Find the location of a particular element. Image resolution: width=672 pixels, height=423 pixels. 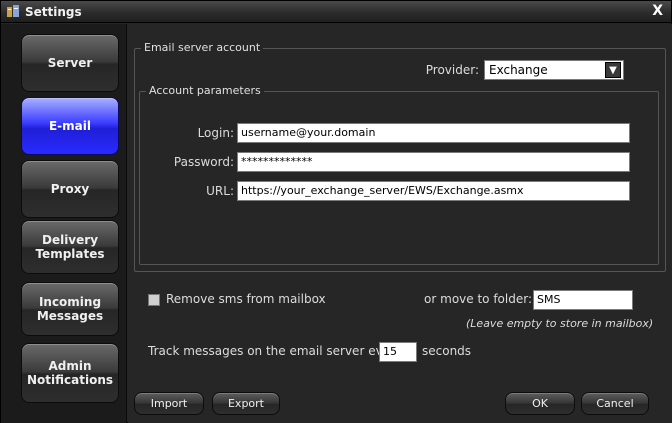

title-bar: Settings X is located at coordinates (336, 12).